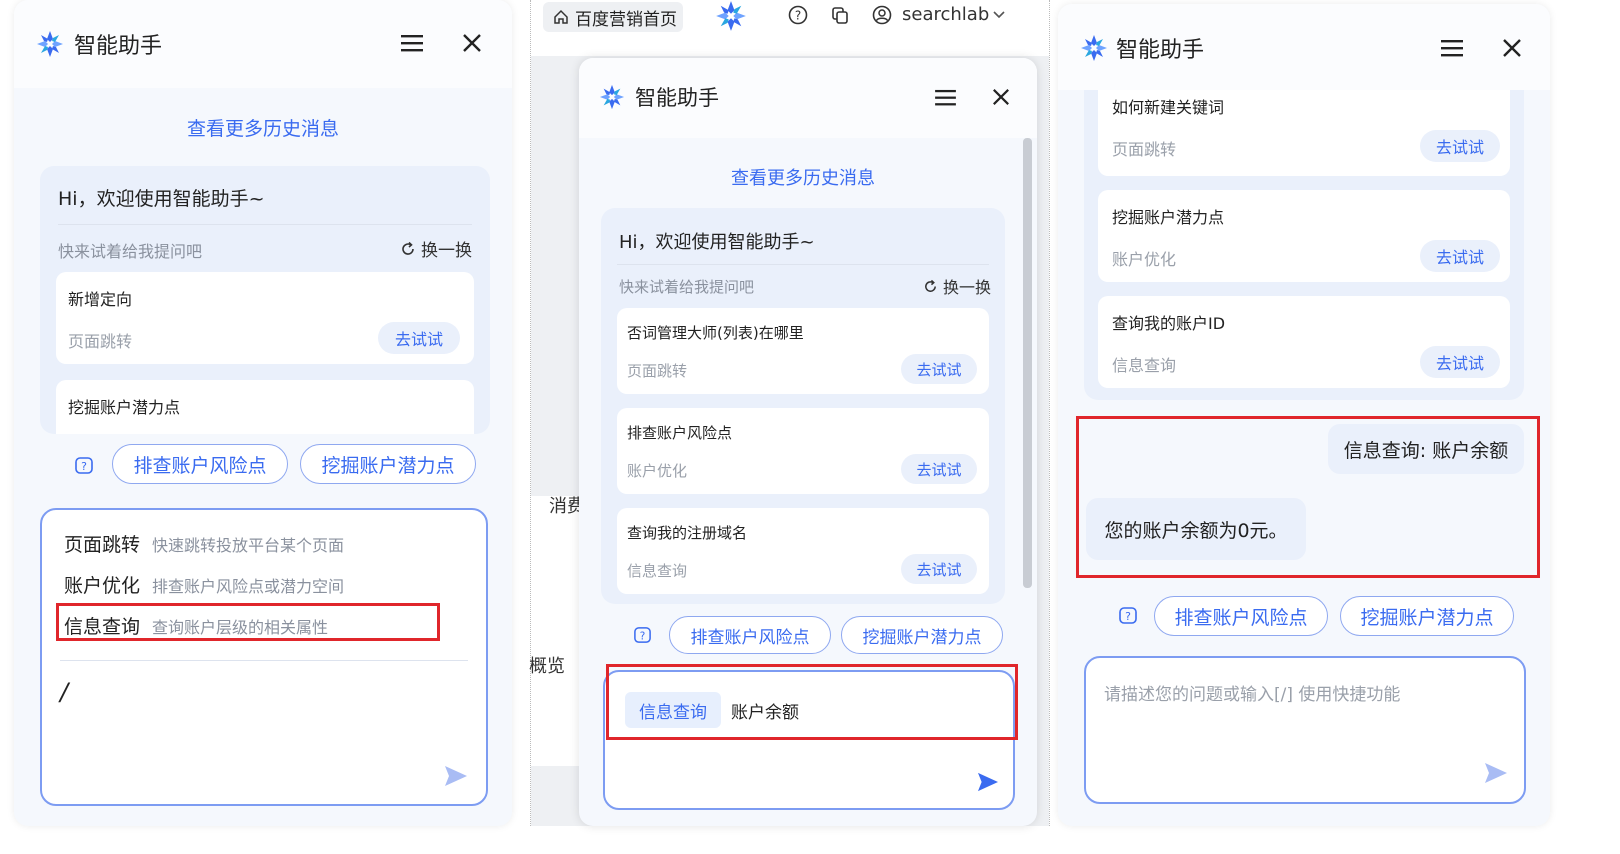 The height and width of the screenshot is (854, 1620). Describe the element at coordinates (613, 17) in the screenshot. I see `home-link: 百度营销首页` at that location.